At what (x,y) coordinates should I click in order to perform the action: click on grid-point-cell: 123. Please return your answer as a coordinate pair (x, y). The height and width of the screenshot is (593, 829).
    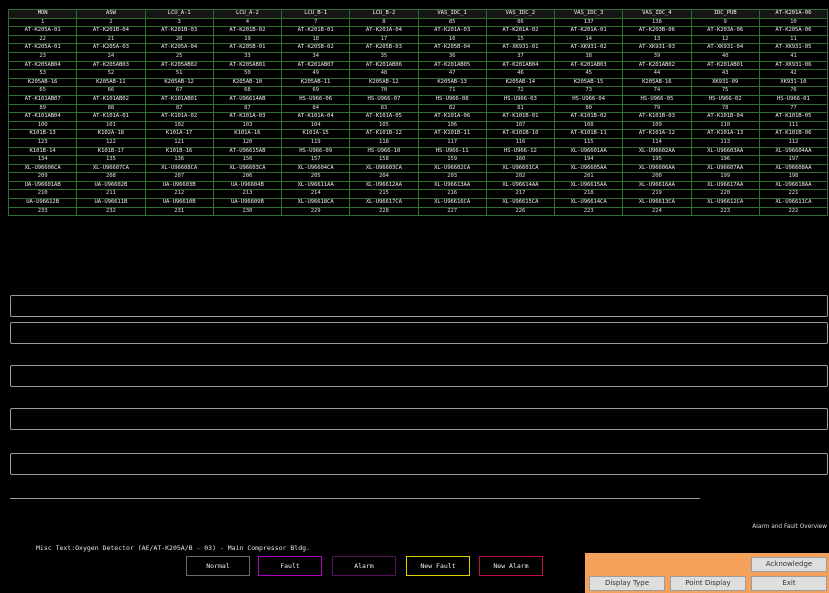
    Looking at the image, I should click on (42, 142).